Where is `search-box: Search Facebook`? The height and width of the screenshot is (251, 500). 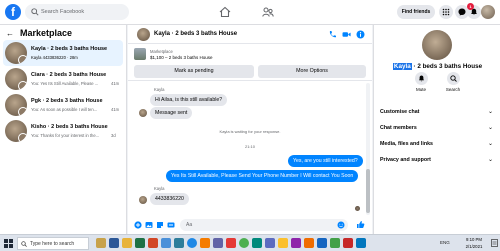
search-box: Search Facebook is located at coordinates (77, 12).